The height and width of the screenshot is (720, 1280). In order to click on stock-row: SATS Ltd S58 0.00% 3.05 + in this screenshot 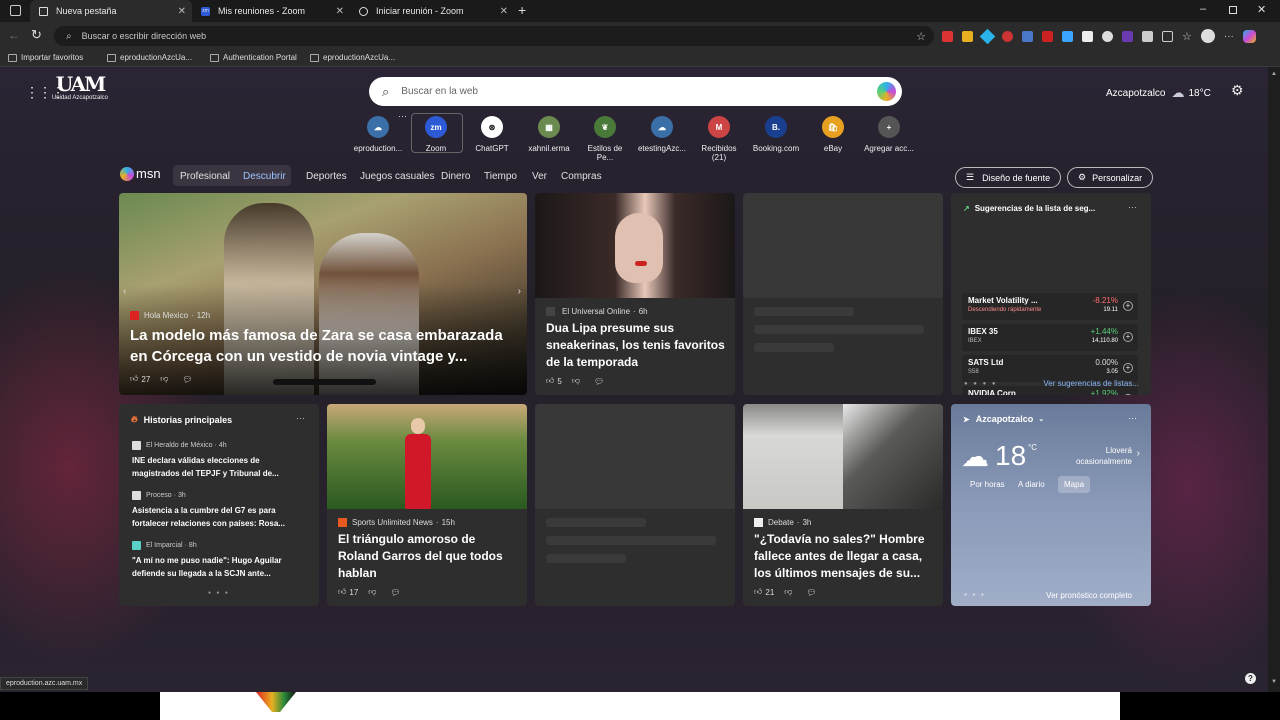, I will do `click(1050, 368)`.